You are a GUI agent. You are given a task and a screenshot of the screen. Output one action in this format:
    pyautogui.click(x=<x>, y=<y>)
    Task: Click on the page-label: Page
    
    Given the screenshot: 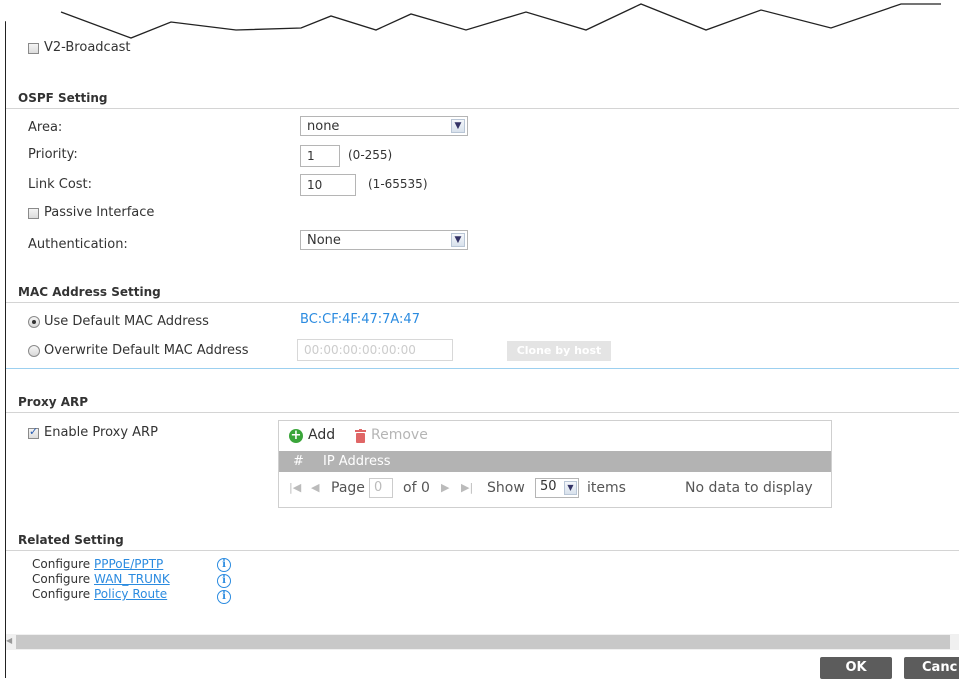 What is the action you would take?
    pyautogui.click(x=348, y=488)
    